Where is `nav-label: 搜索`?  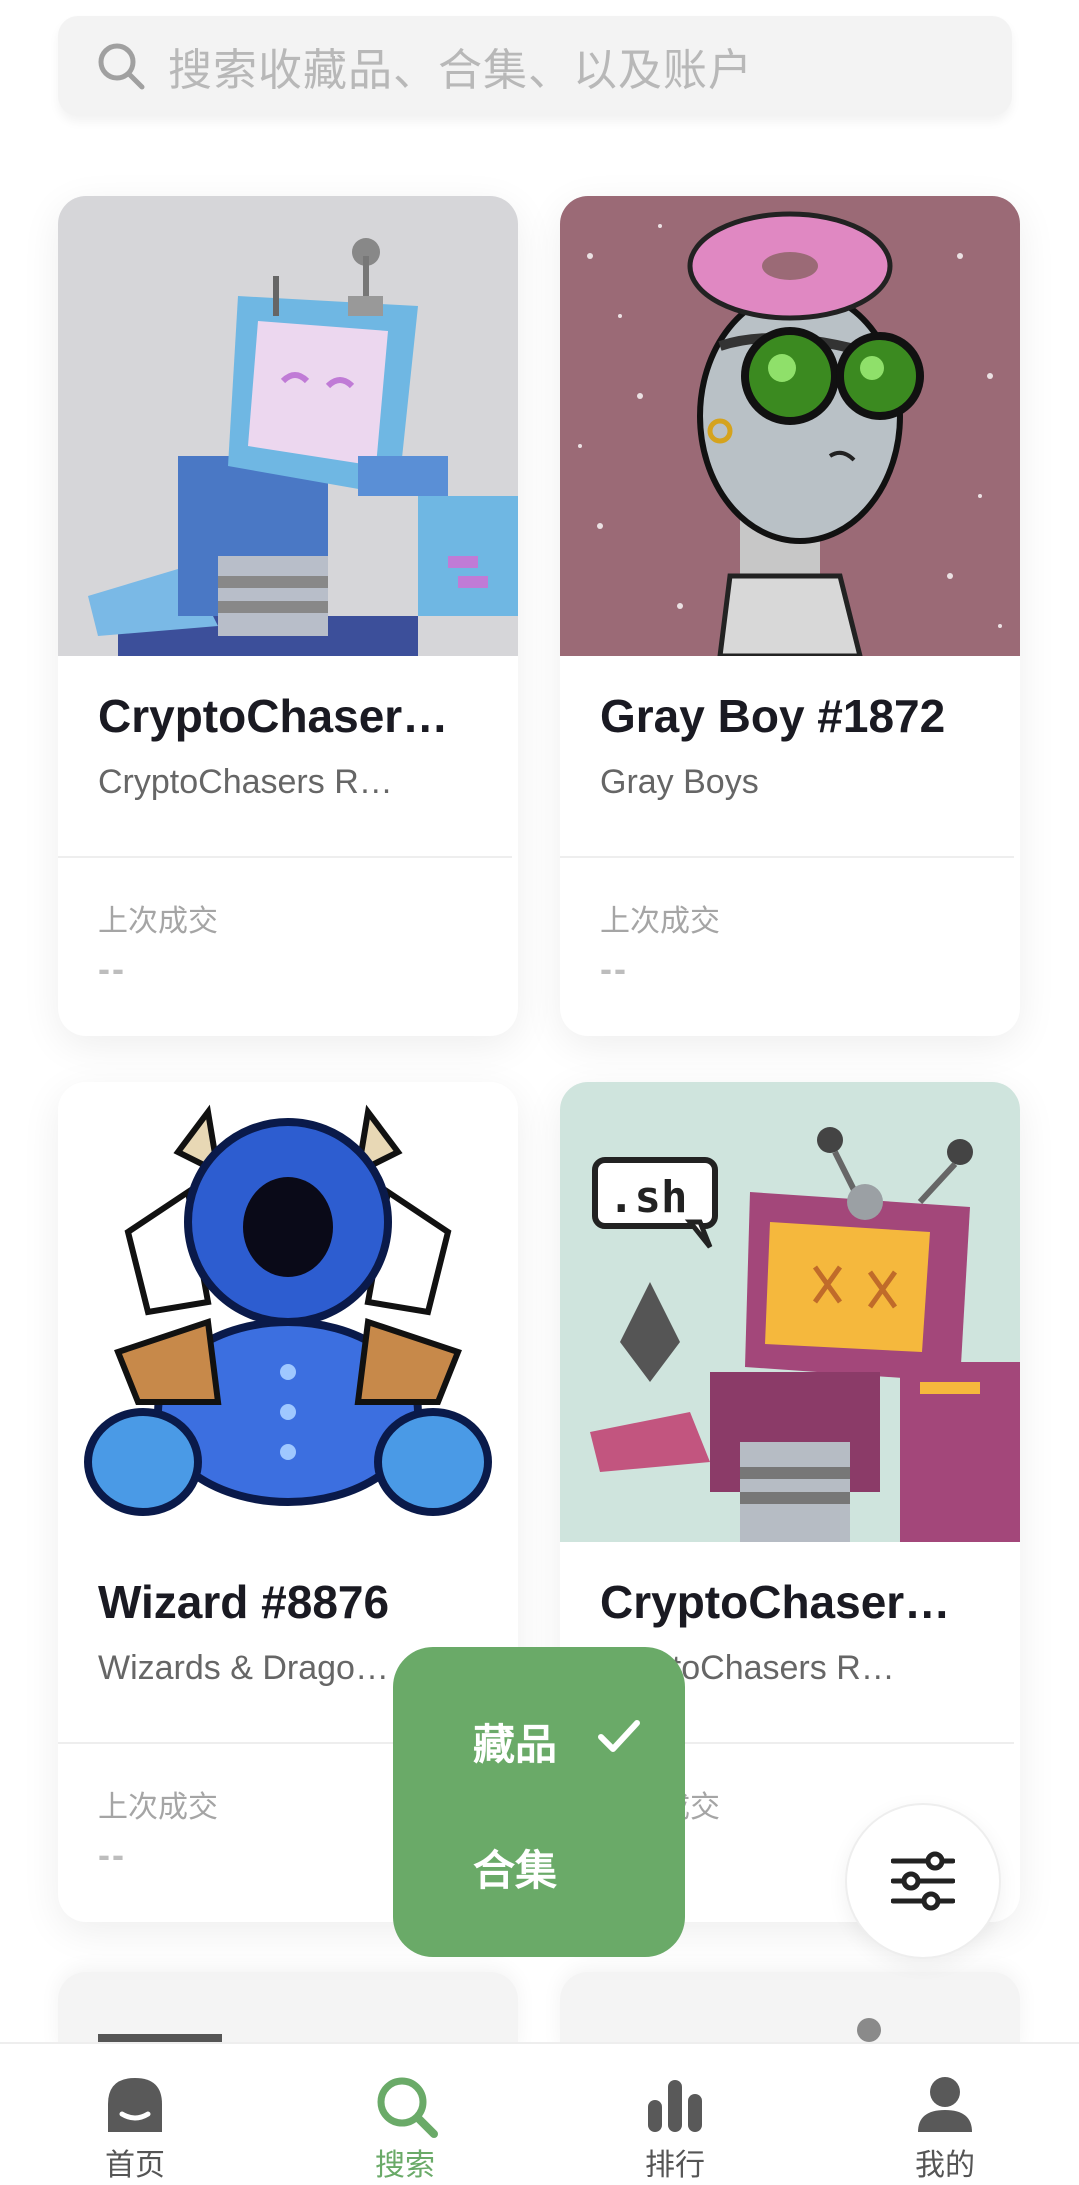 nav-label: 搜索 is located at coordinates (405, 2165).